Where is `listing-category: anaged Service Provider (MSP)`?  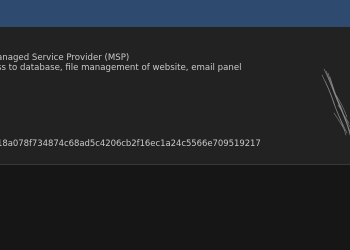
listing-category: anaged Service Provider (MSP) is located at coordinates (65, 58).